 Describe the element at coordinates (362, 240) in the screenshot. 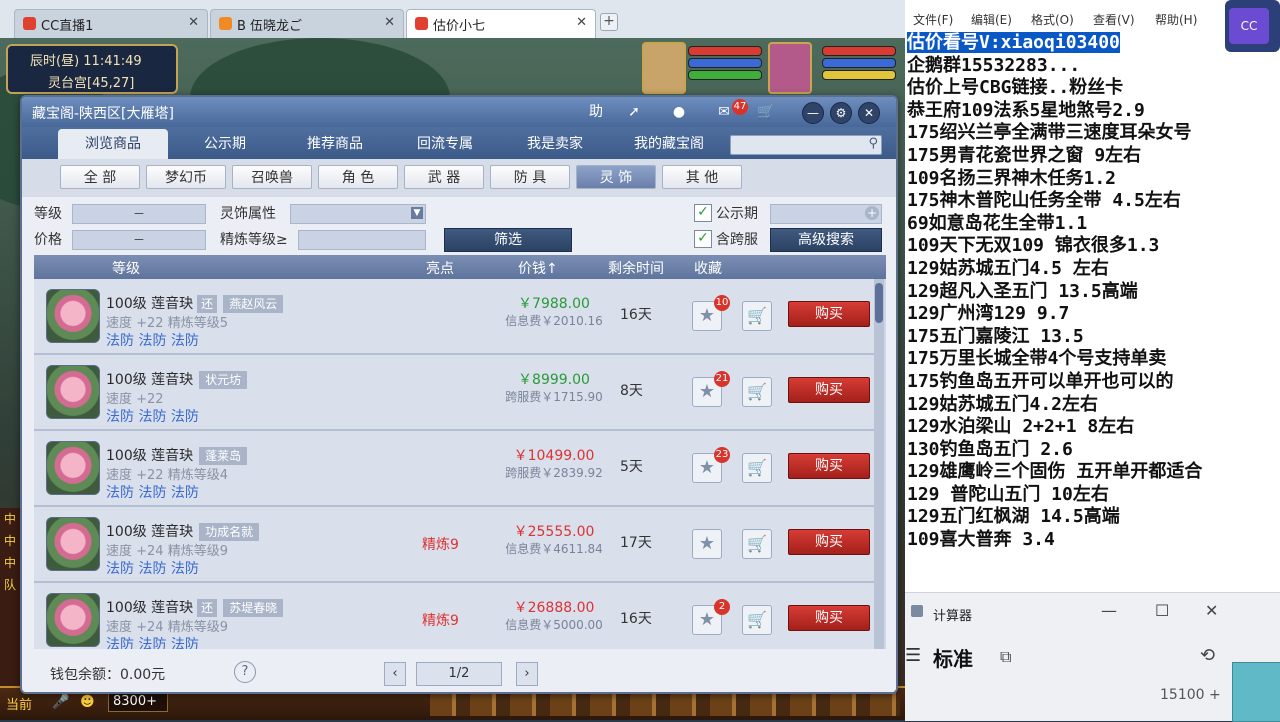

I see `refine-input` at that location.